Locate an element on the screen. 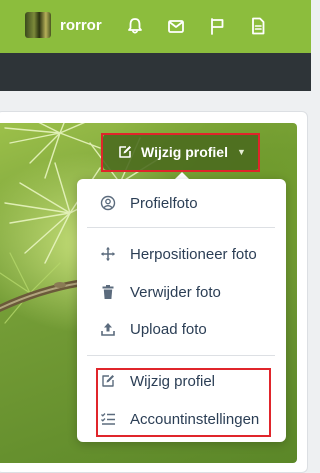 The height and width of the screenshot is (473, 320). menu-item-label: Upload foto is located at coordinates (168, 329).